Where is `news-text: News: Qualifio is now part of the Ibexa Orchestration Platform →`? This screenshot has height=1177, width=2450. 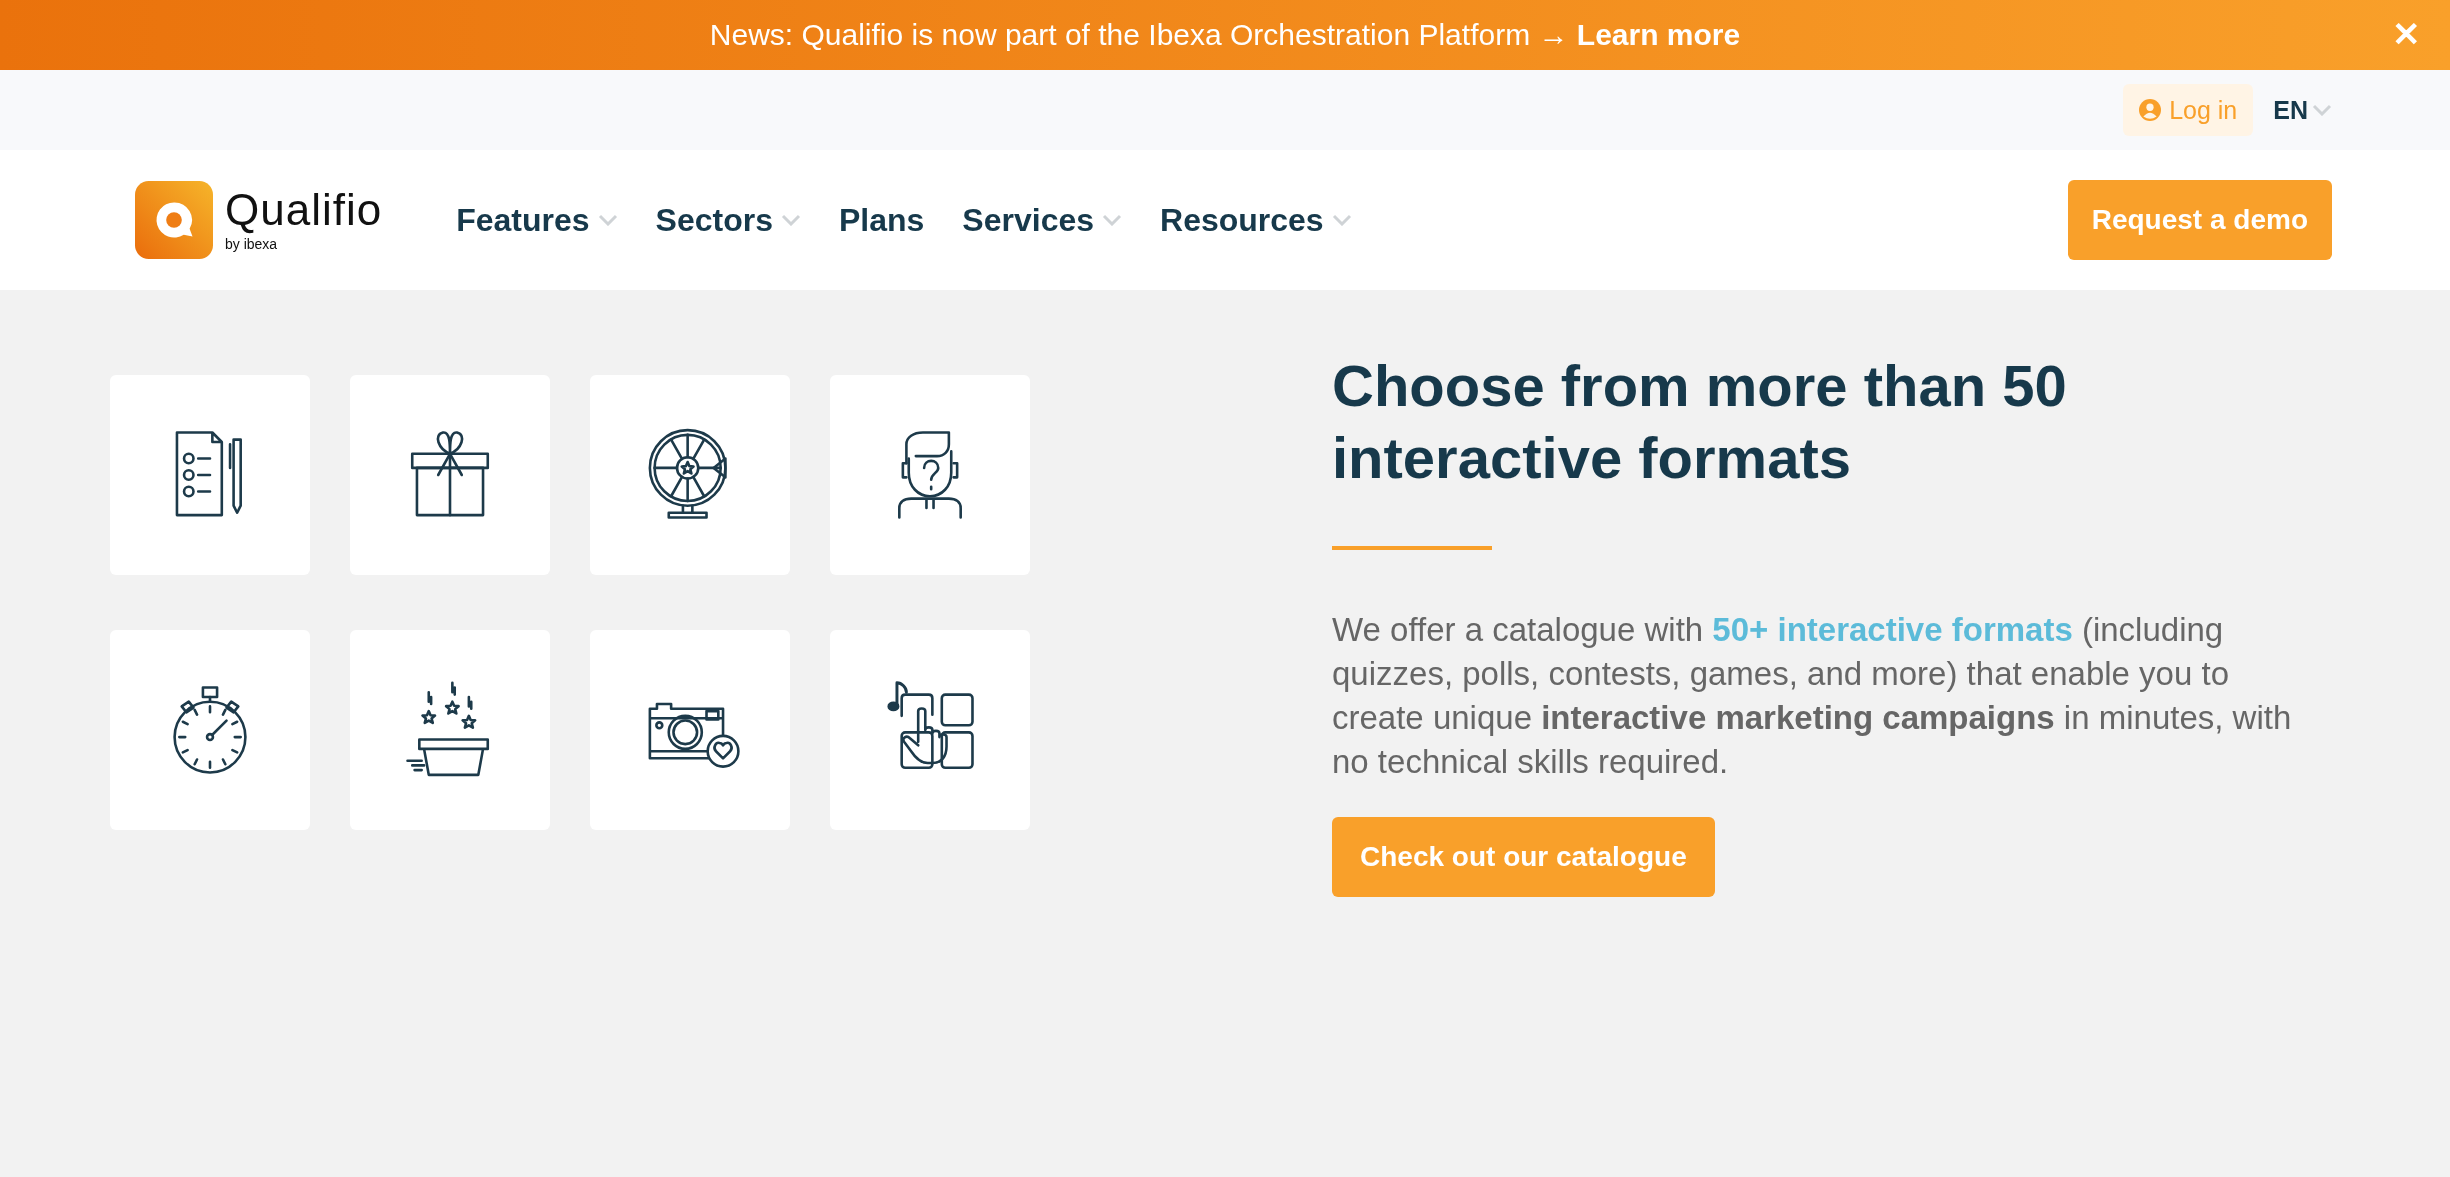 news-text: News: Qualifio is now part of the Ibexa Orchestration Platform → is located at coordinates (1139, 34).